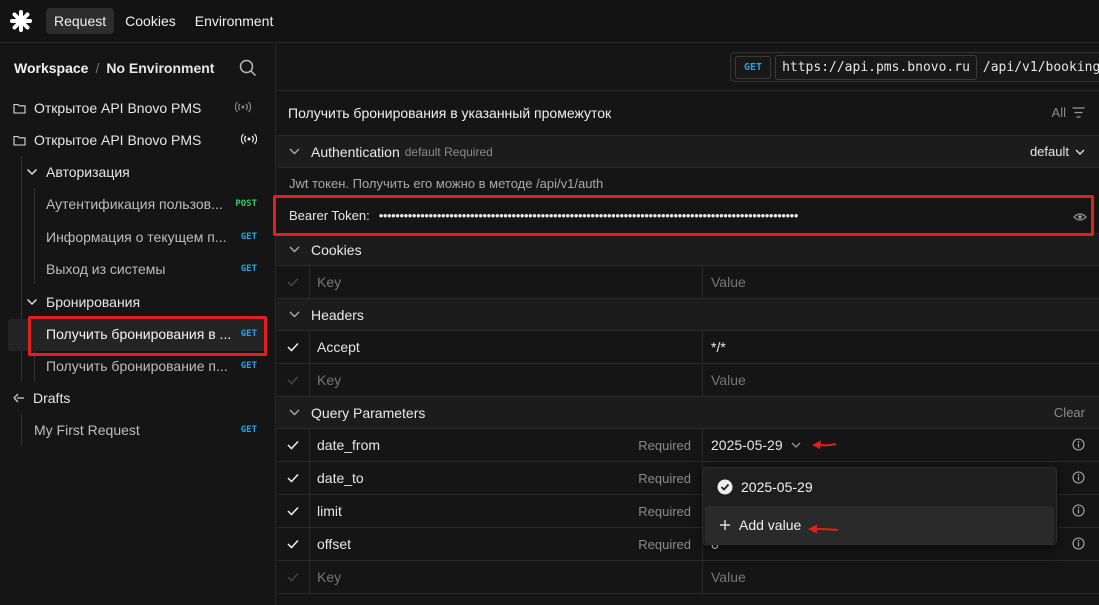  What do you see at coordinates (506, 347) in the screenshot?
I see `header-key-input: Accept` at bounding box center [506, 347].